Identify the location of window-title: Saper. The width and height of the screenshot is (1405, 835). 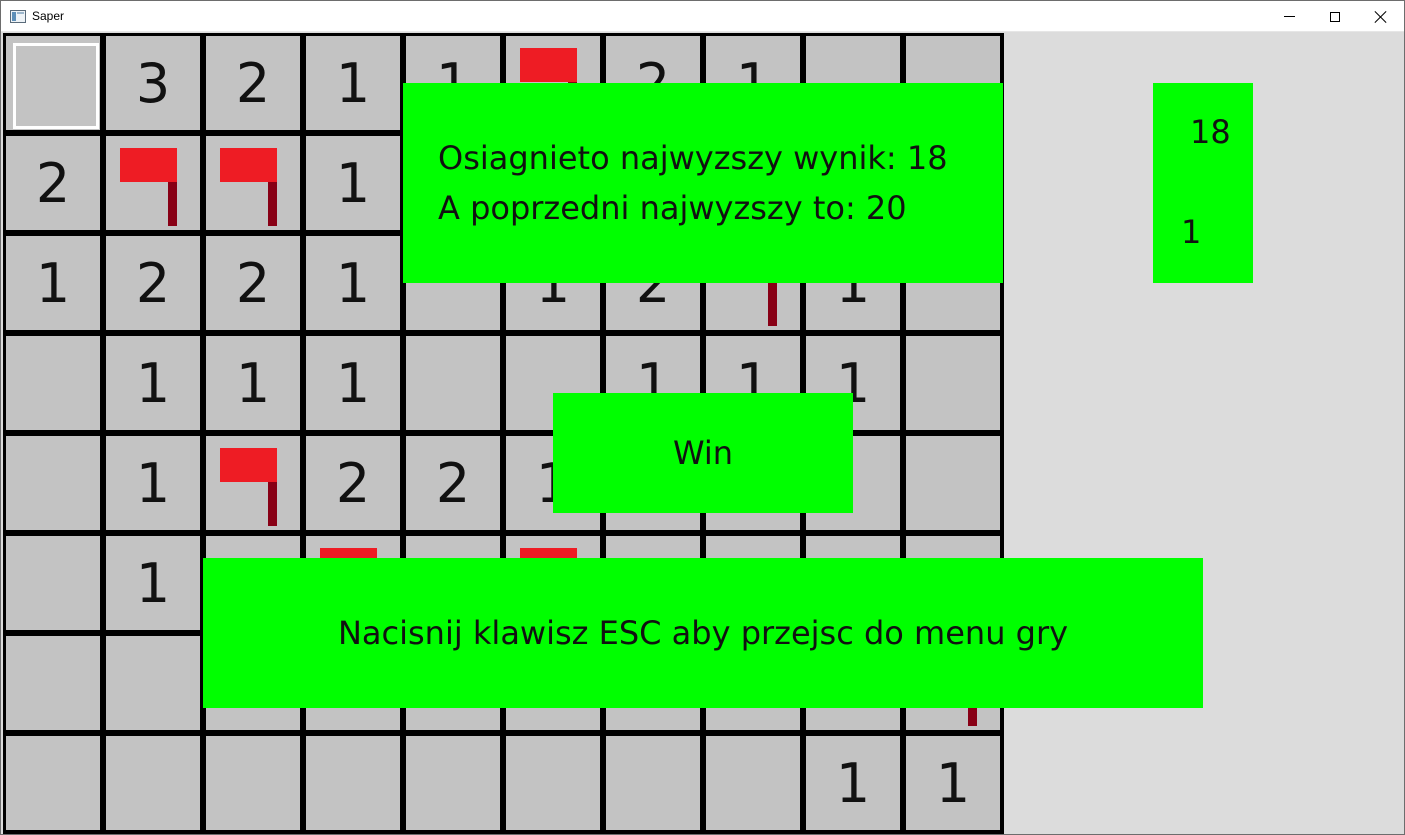
(48, 16).